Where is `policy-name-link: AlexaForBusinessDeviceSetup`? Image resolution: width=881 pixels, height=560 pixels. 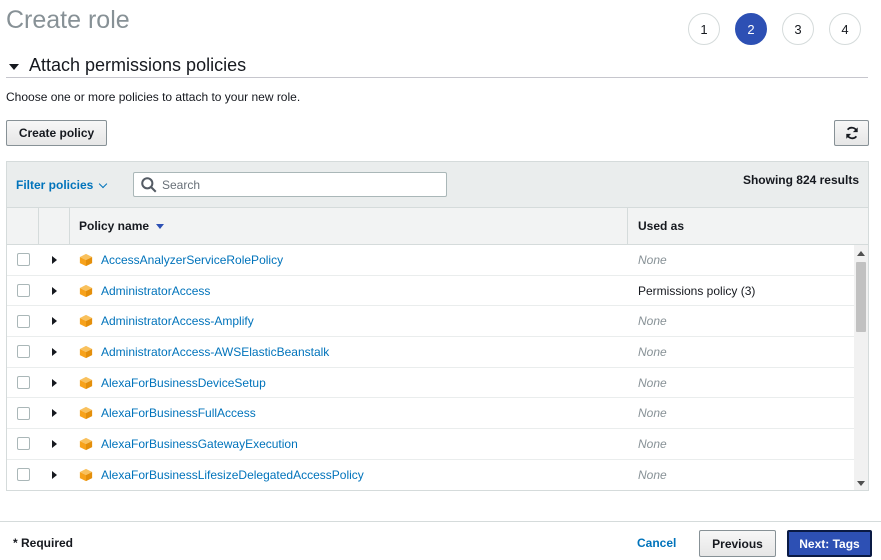 policy-name-link: AlexaForBusinessDeviceSetup is located at coordinates (183, 383).